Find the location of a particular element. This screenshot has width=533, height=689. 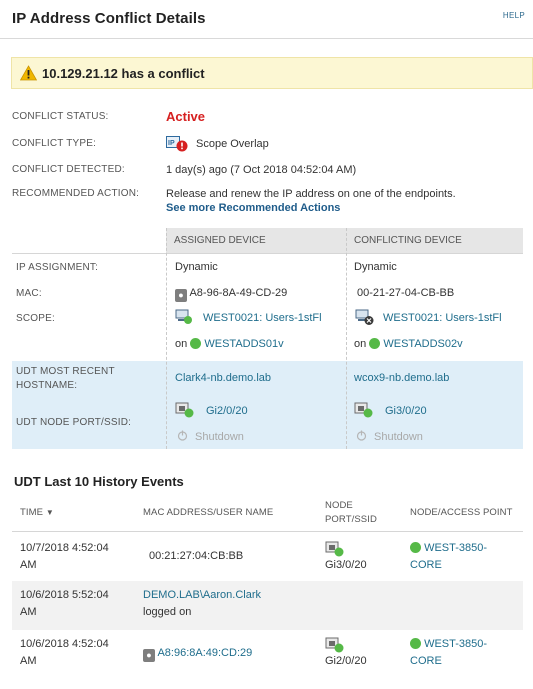

conflict-type-label: CONFLICT TYPE: is located at coordinates (54, 143).